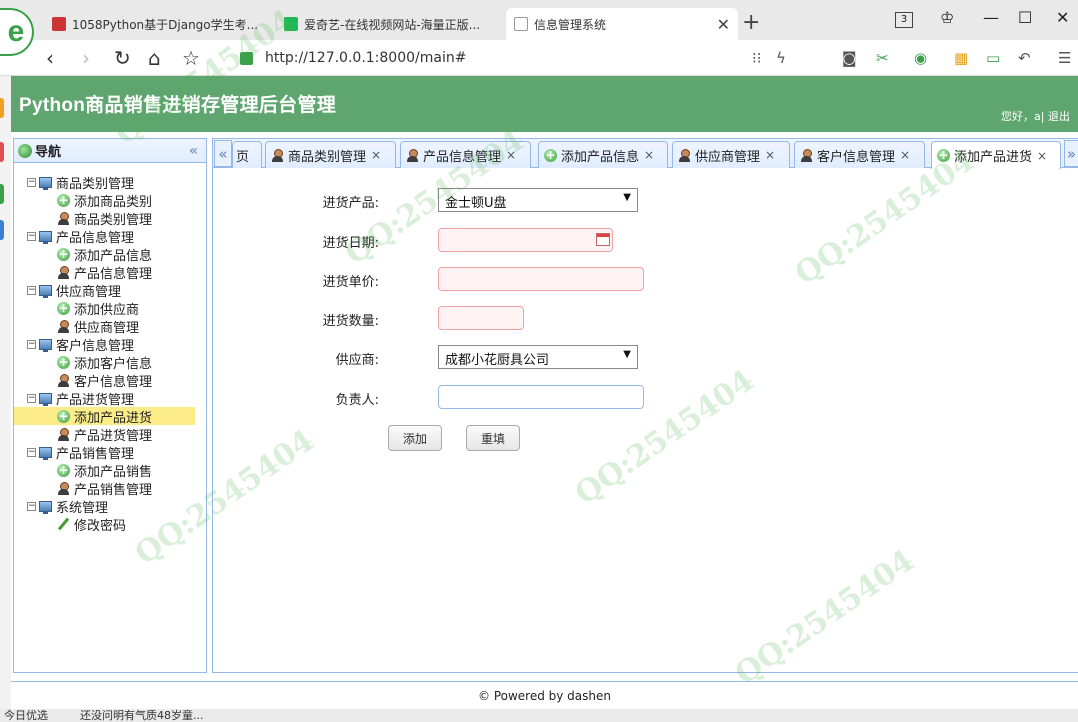 This screenshot has height=722, width=1078. I want to click on secure-icon, so click(246, 58).